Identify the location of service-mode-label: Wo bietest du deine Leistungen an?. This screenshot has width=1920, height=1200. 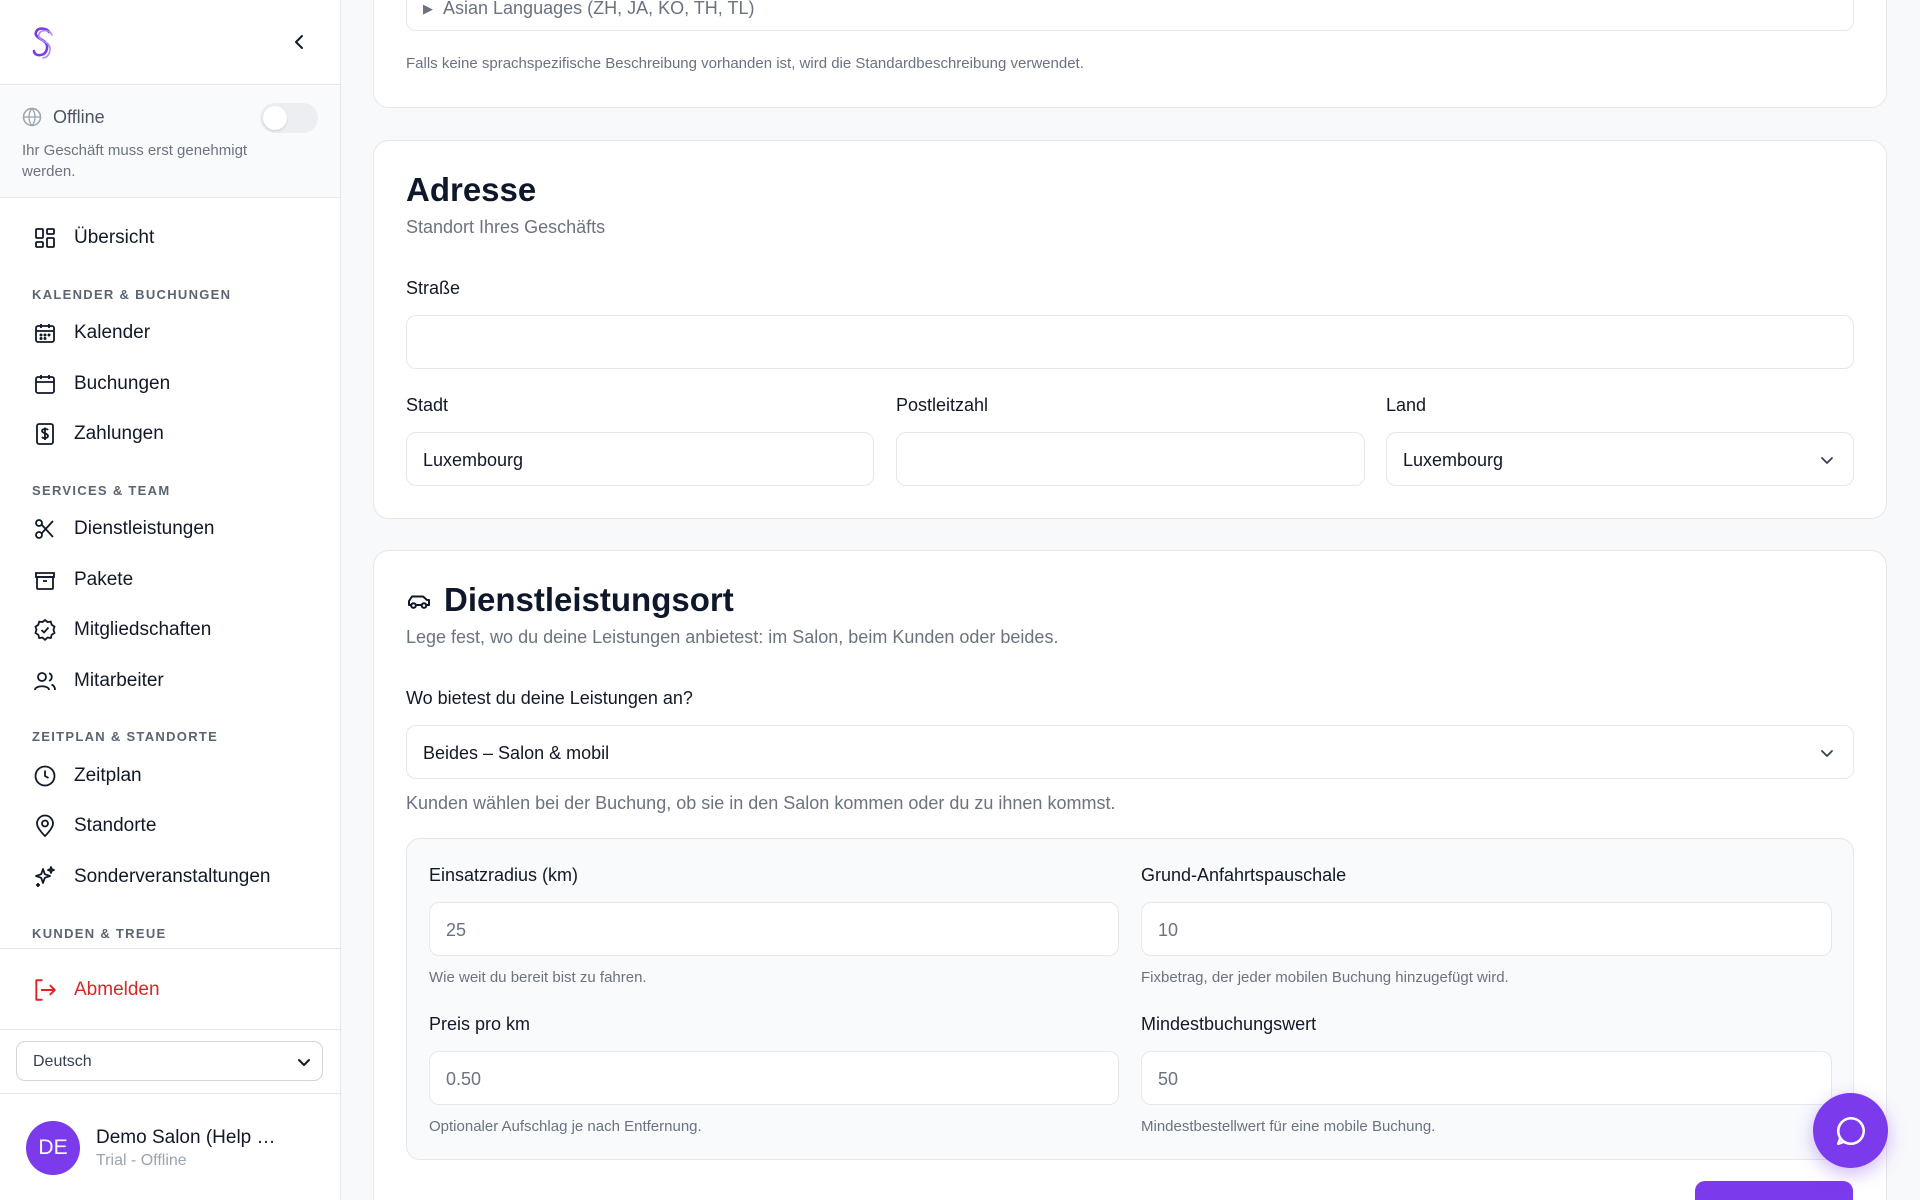
(549, 698).